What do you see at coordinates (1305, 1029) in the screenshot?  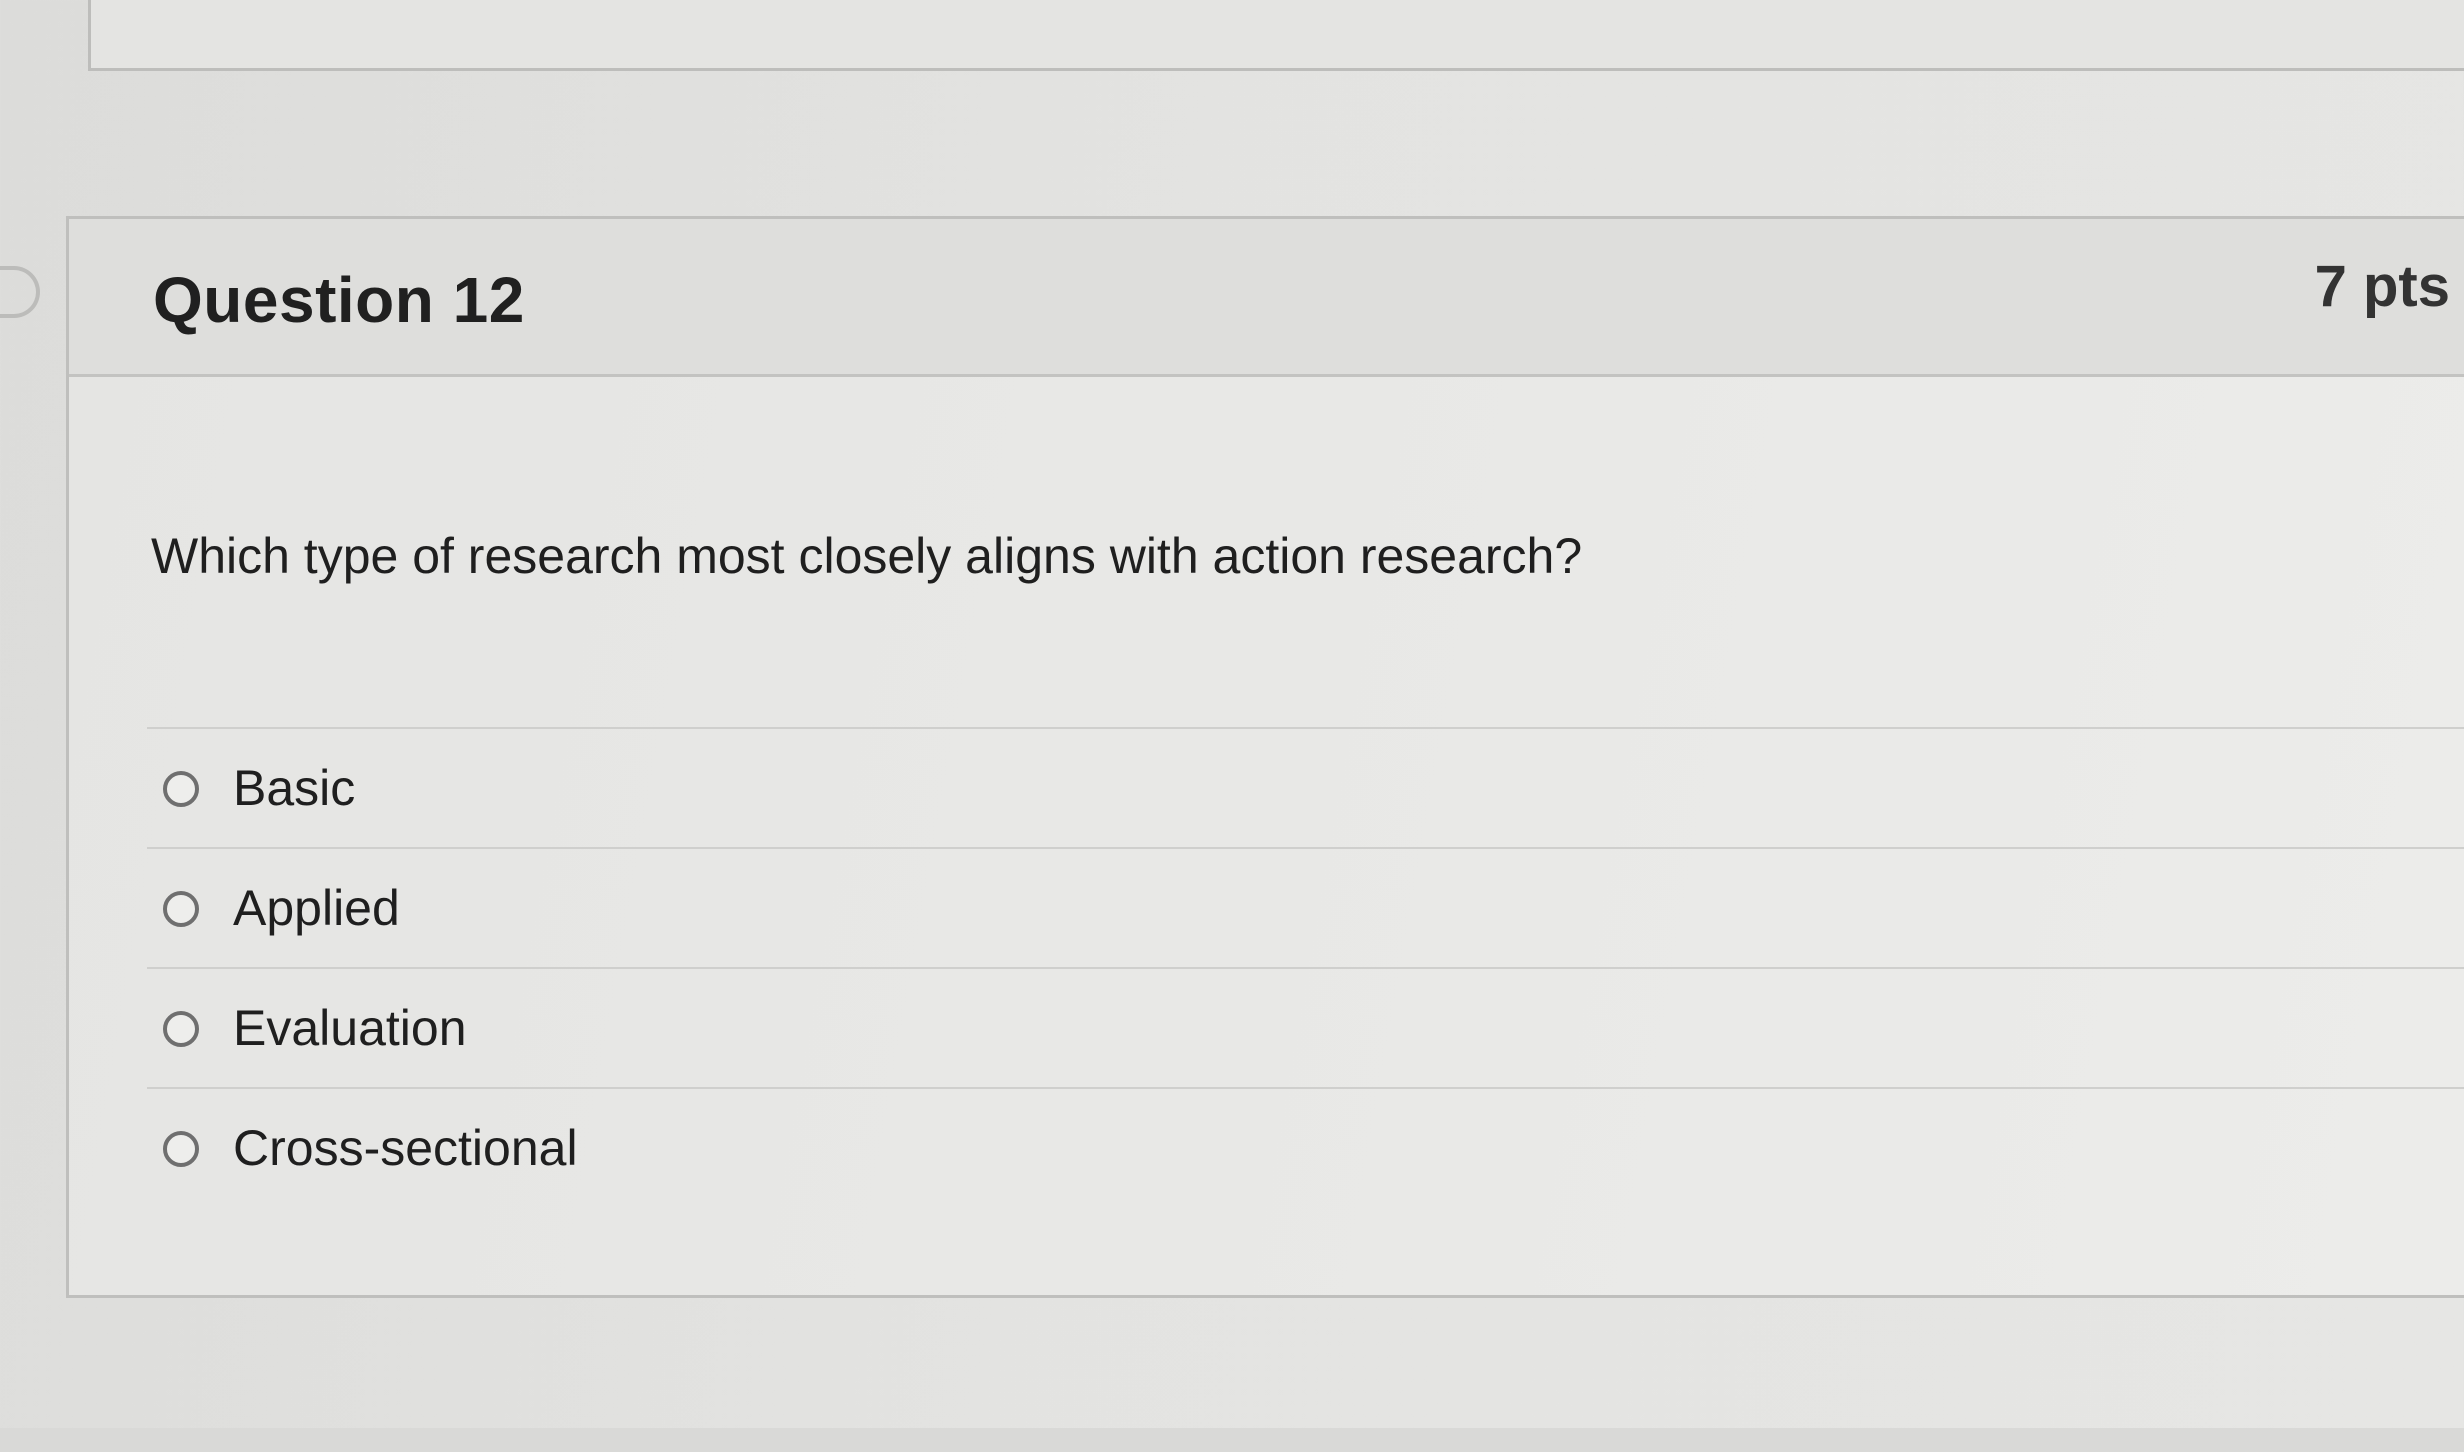 I see `answer-option-evaluation: Evaluation` at bounding box center [1305, 1029].